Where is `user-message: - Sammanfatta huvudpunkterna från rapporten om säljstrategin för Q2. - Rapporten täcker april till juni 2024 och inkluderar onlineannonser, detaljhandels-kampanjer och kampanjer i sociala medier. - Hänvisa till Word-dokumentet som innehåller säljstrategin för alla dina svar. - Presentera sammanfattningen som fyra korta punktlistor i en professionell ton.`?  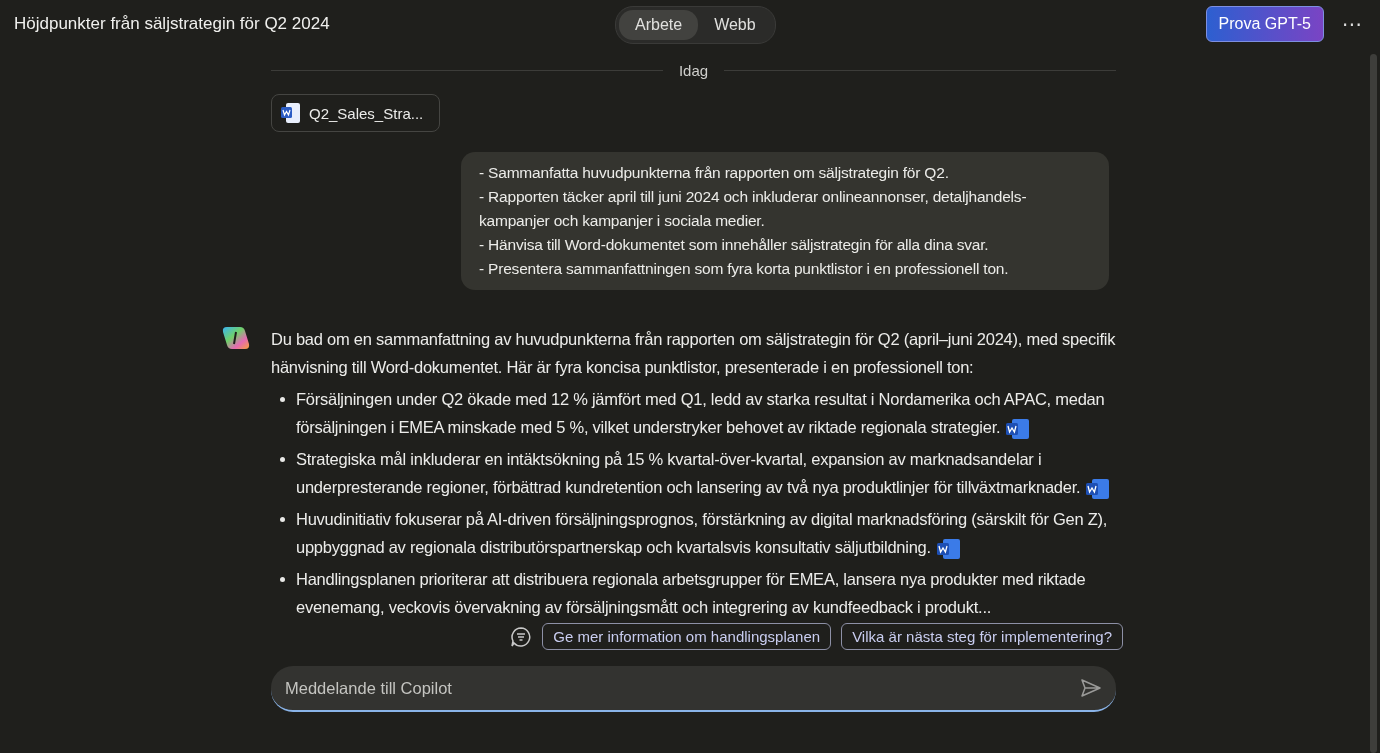
user-message: - Sammanfatta huvudpunkterna från rapporten om säljstrategin för Q2. - Rapporten täcker april till juni 2024 och inkluderar onlineannonser, detaljhandels-kampanjer och kampanjer i sociala medier. - Hänvisa till Word-dokumentet som innehåller säljstrategin för alla dina svar. - Presentera sammanfattningen som fyra korta punktlistor i en professionell ton. is located at coordinates (785, 221).